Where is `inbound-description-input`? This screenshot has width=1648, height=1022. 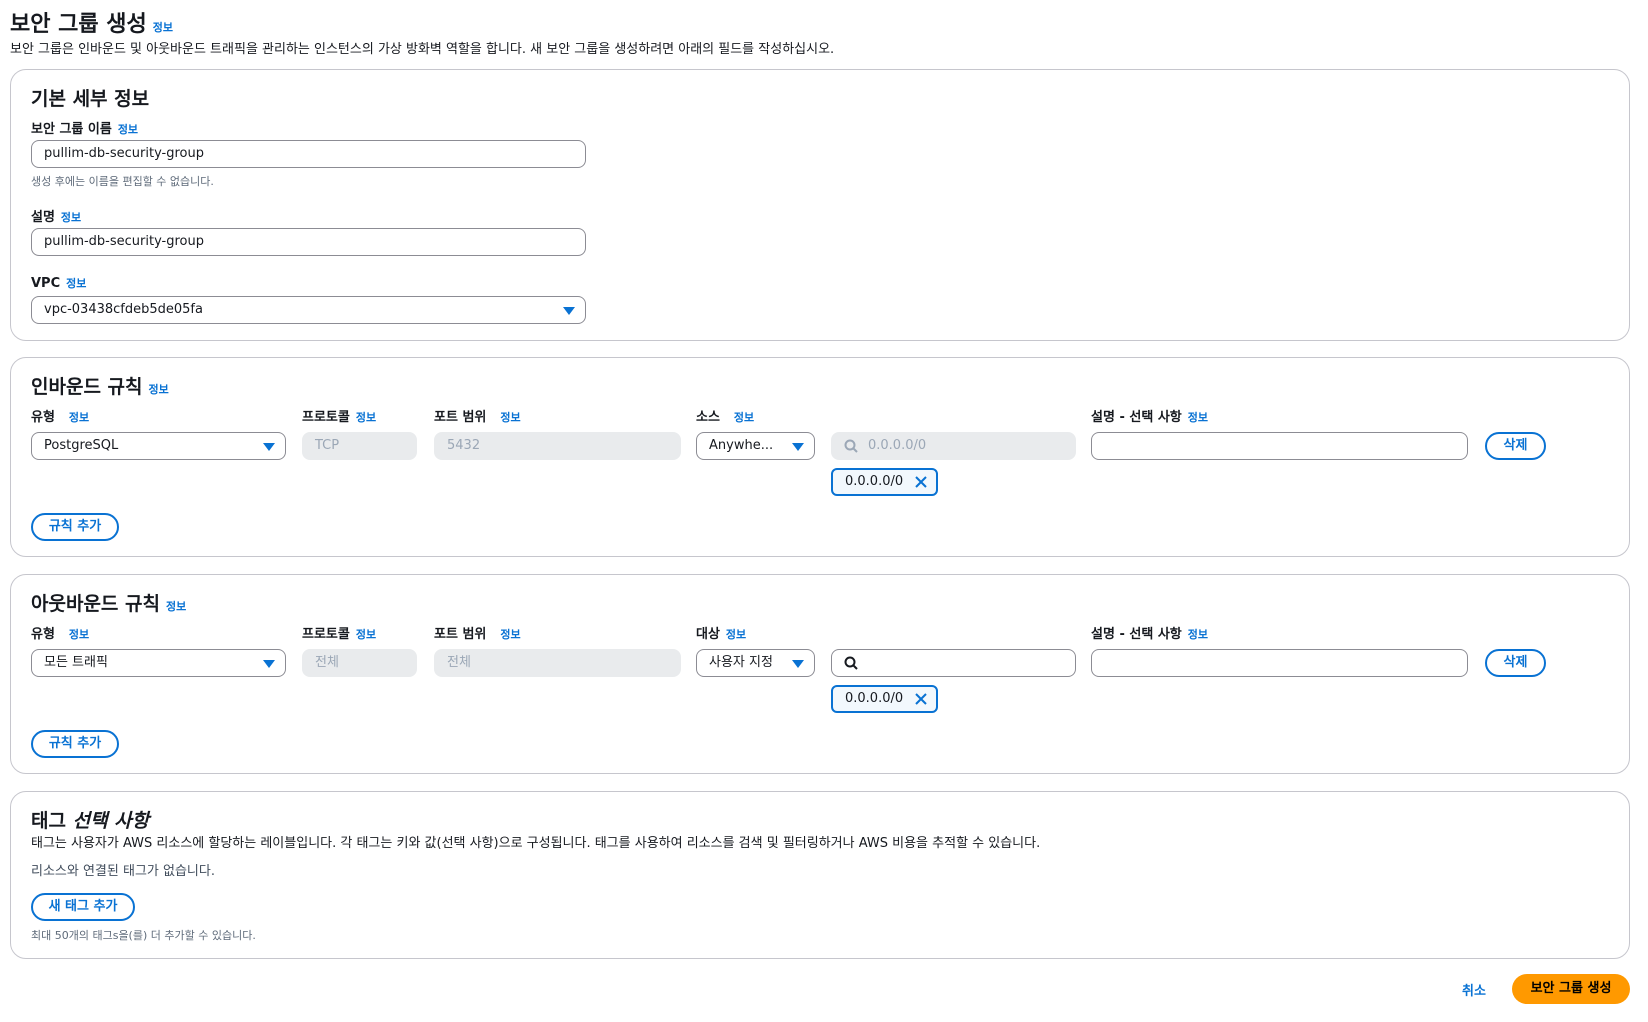 inbound-description-input is located at coordinates (1279, 446).